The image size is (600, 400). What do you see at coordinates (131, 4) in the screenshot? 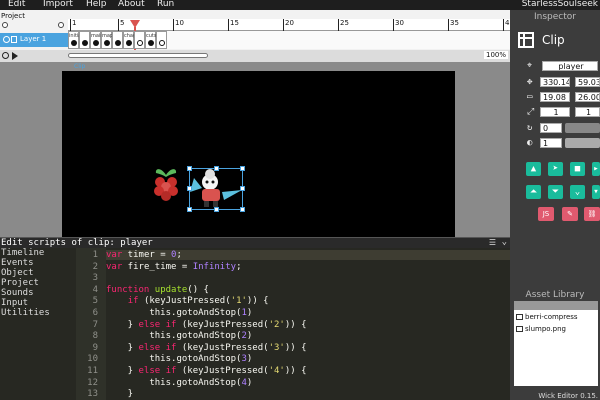
I see `menu-about: About` at bounding box center [131, 4].